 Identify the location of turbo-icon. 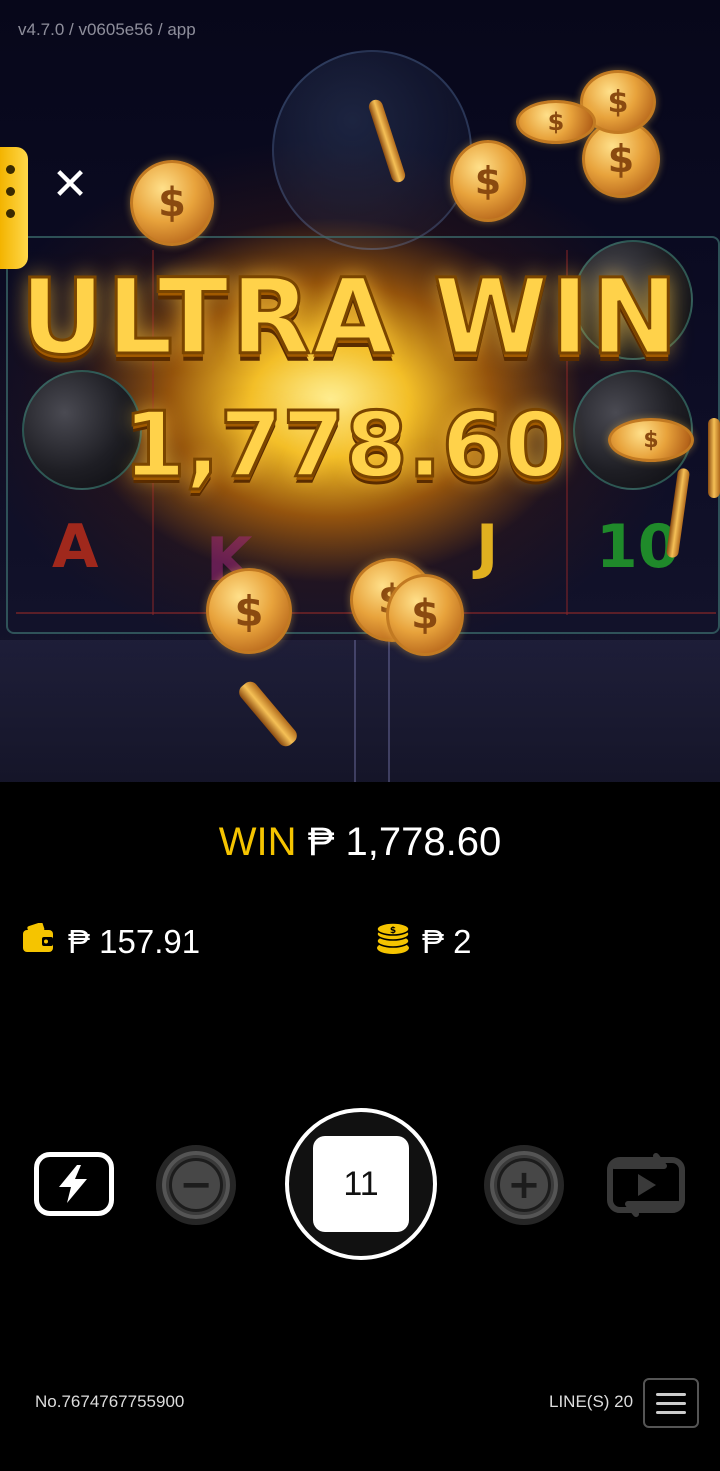
(73, 1184).